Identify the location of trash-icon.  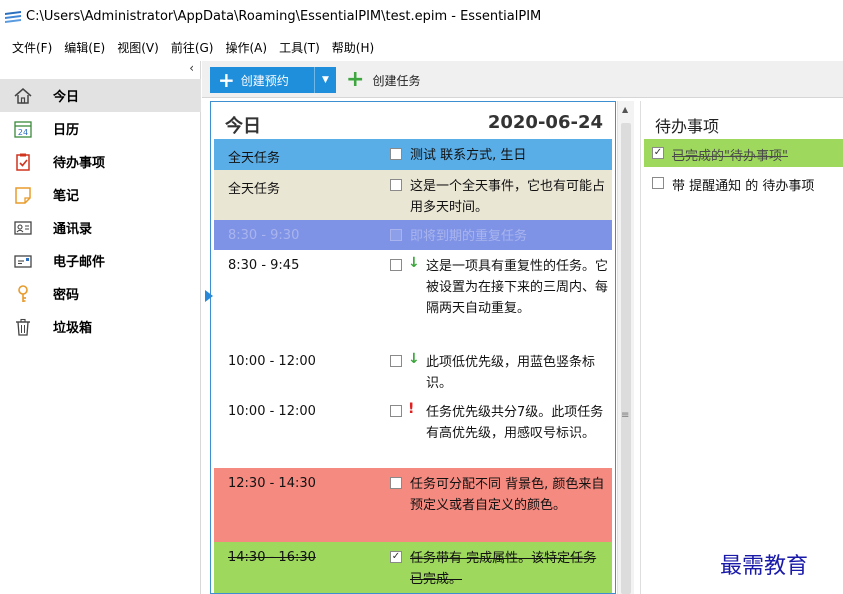
(23, 327).